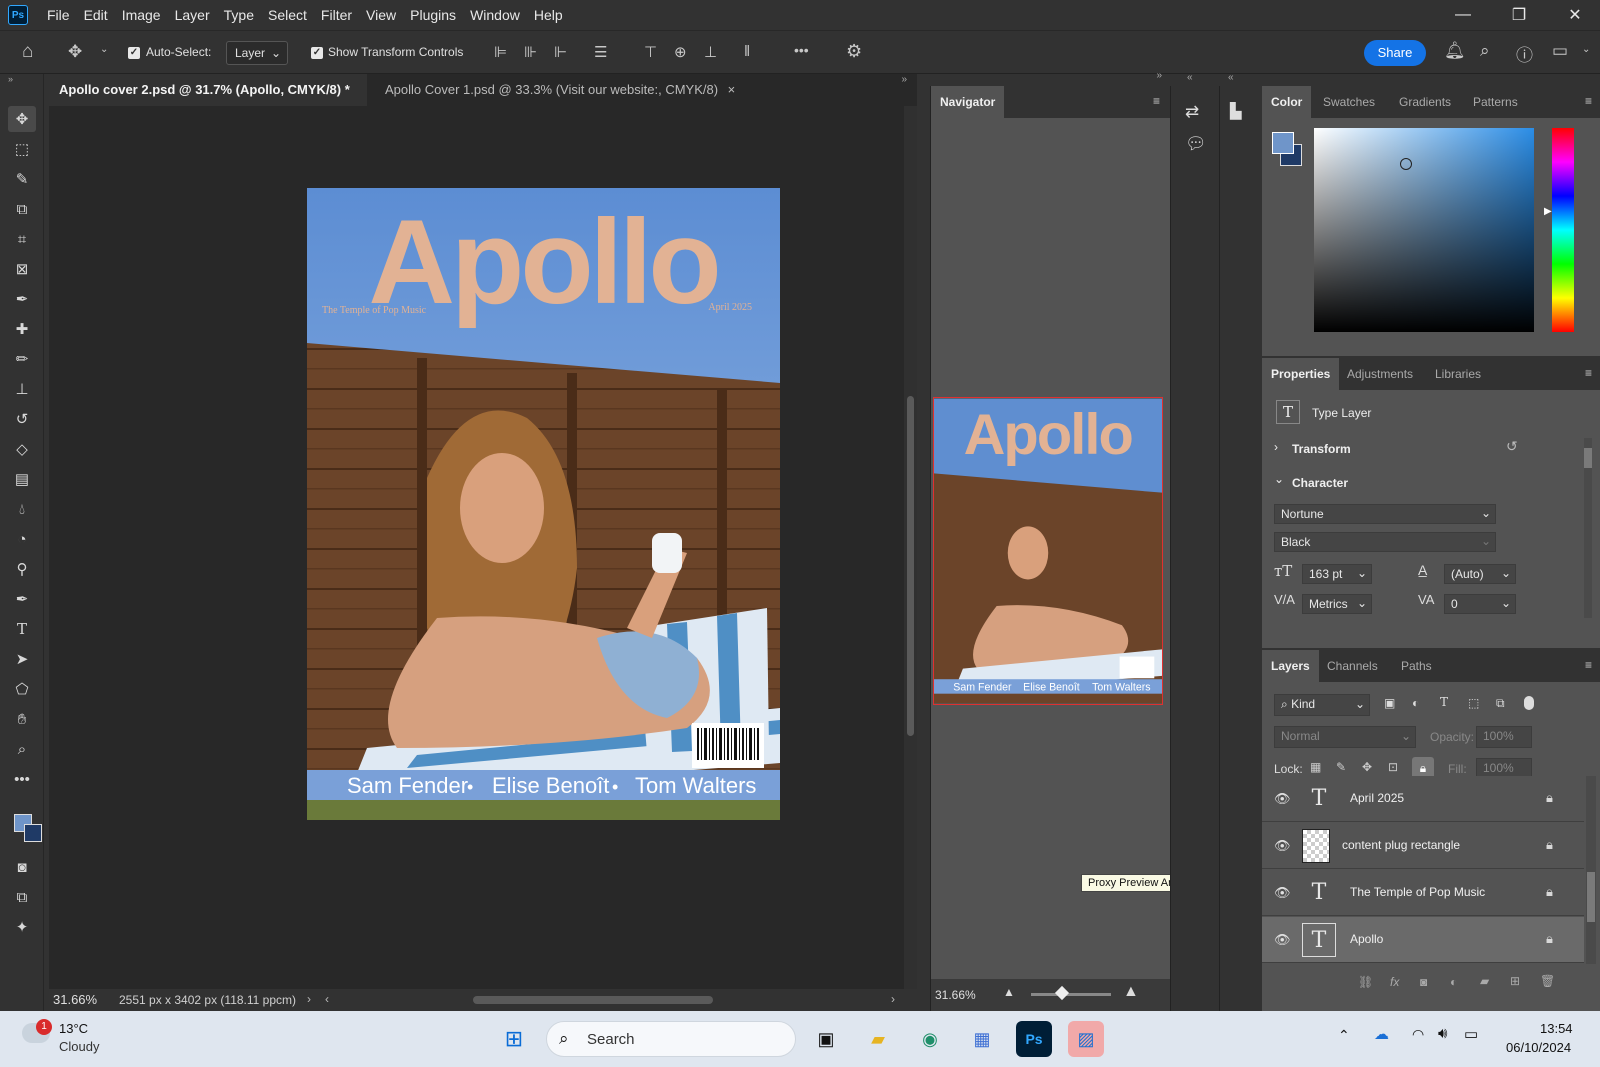 The width and height of the screenshot is (1600, 1067). What do you see at coordinates (239, 15) in the screenshot?
I see `menu-type: Type` at bounding box center [239, 15].